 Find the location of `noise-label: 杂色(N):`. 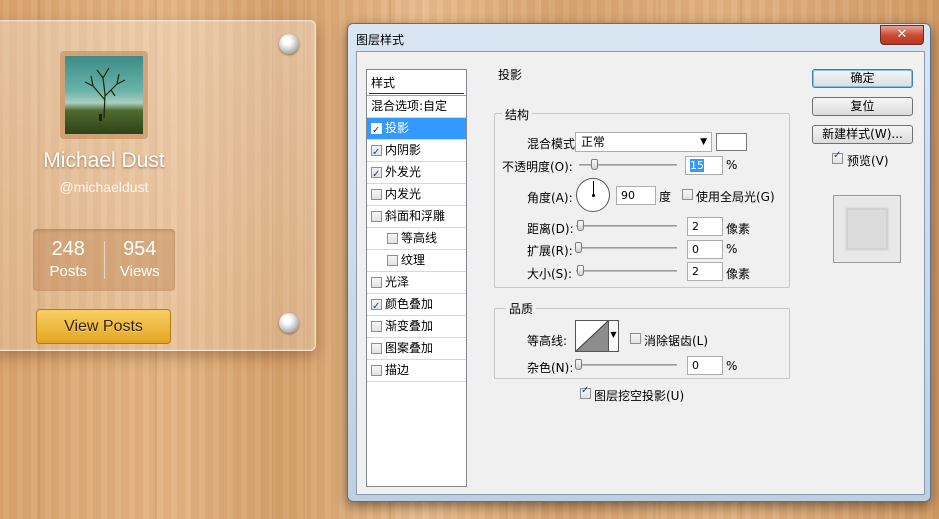

noise-label: 杂色(N): is located at coordinates (550, 368).